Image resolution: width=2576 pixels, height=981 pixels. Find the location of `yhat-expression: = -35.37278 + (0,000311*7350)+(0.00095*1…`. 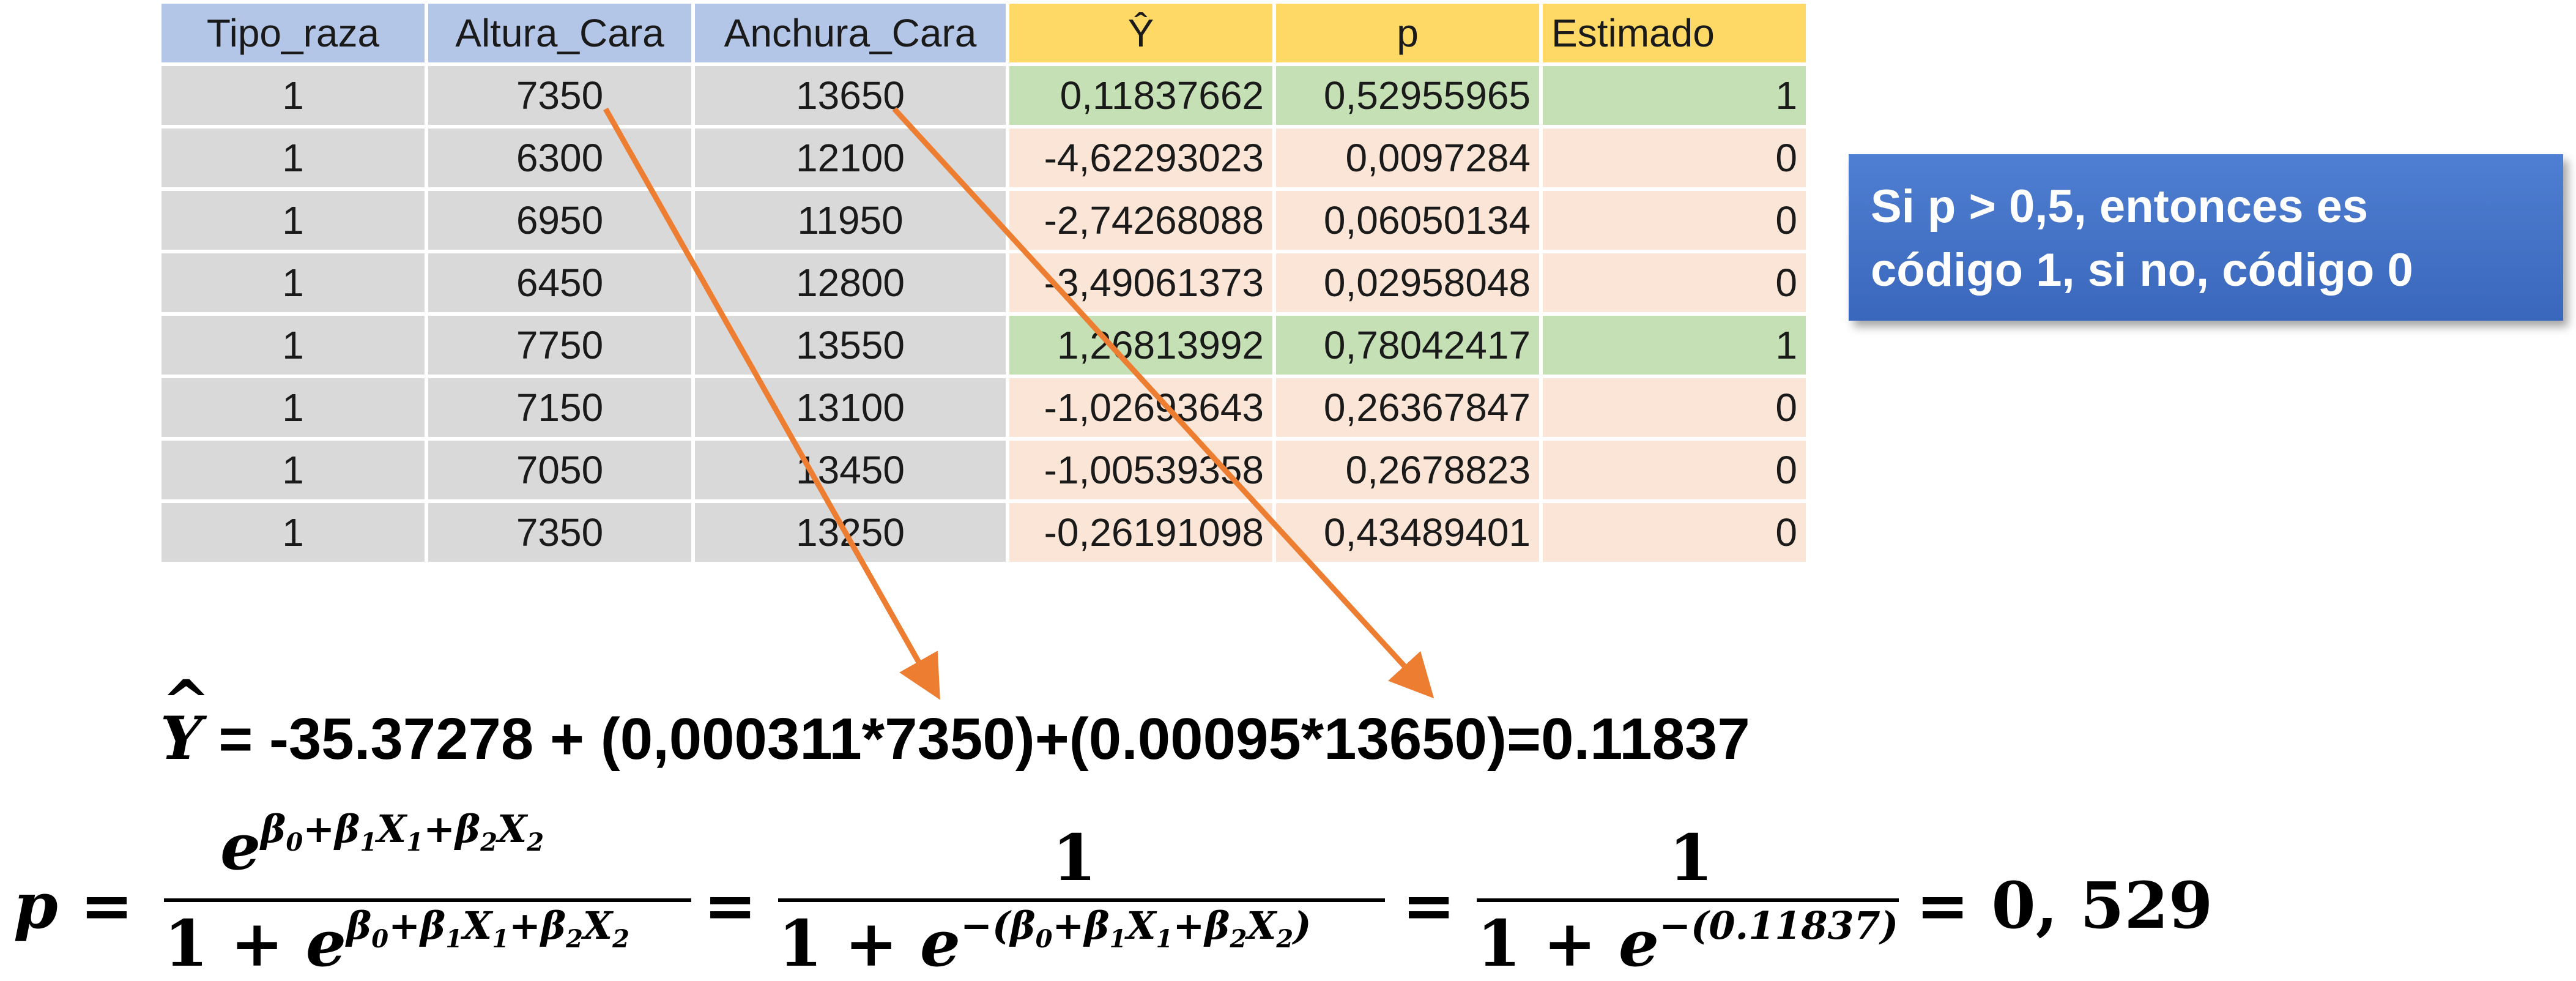

yhat-expression: = -35.37278 + (0,000311*7350)+(0.00095*1… is located at coordinates (976, 739).